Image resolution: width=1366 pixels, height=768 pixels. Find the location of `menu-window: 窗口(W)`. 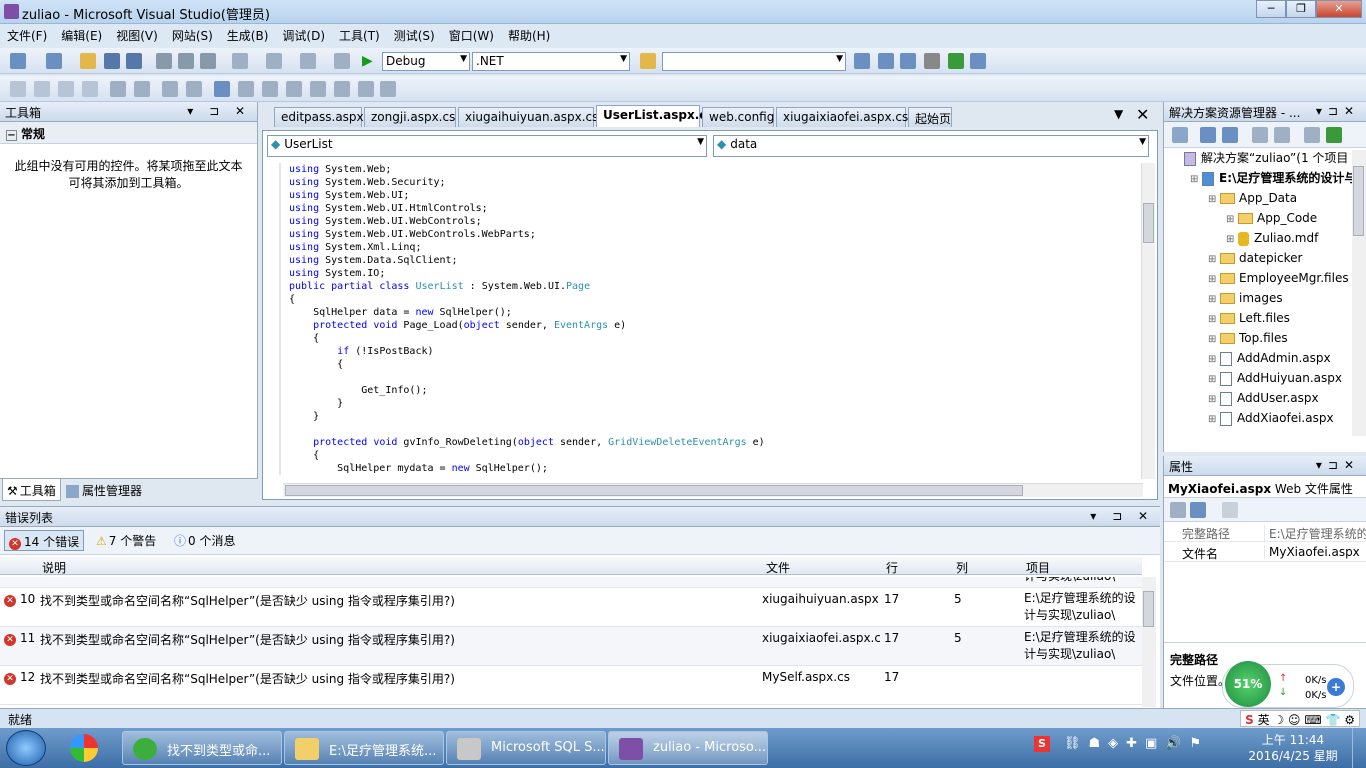

menu-window: 窗口(W) is located at coordinates (471, 34).